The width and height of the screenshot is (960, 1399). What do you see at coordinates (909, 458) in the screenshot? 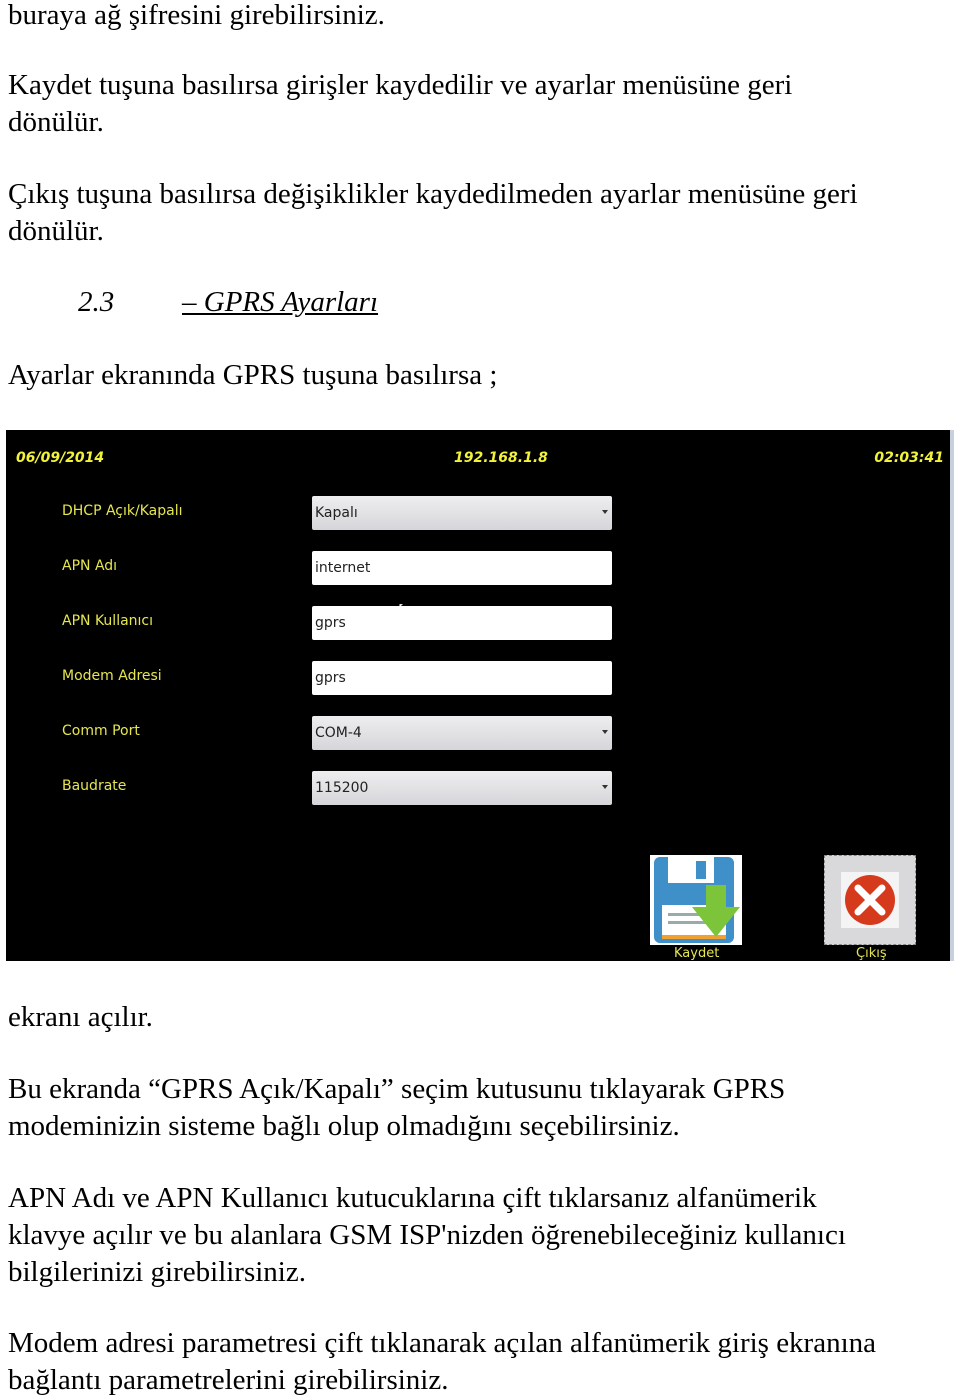
I see `time-display: 02:03:41` at bounding box center [909, 458].